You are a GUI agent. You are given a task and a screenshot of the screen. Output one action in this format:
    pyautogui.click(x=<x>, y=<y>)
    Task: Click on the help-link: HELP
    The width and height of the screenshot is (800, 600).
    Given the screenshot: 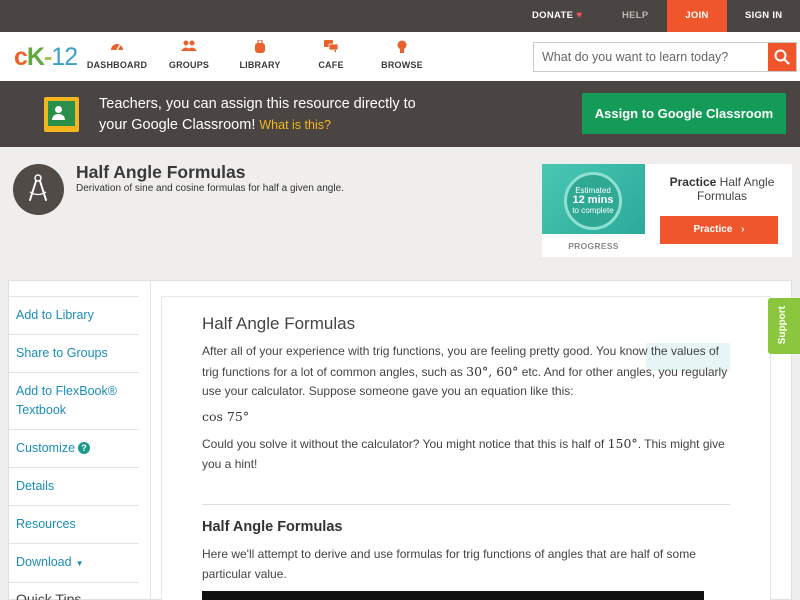 What is the action you would take?
    pyautogui.click(x=635, y=16)
    